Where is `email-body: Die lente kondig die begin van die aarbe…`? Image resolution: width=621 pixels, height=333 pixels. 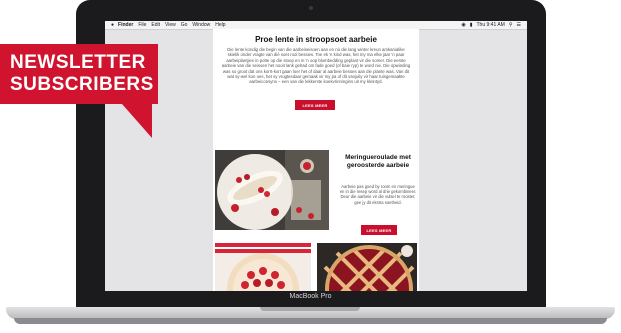 email-body: Die lente kondig die begin van die aarbe… is located at coordinates (316, 66).